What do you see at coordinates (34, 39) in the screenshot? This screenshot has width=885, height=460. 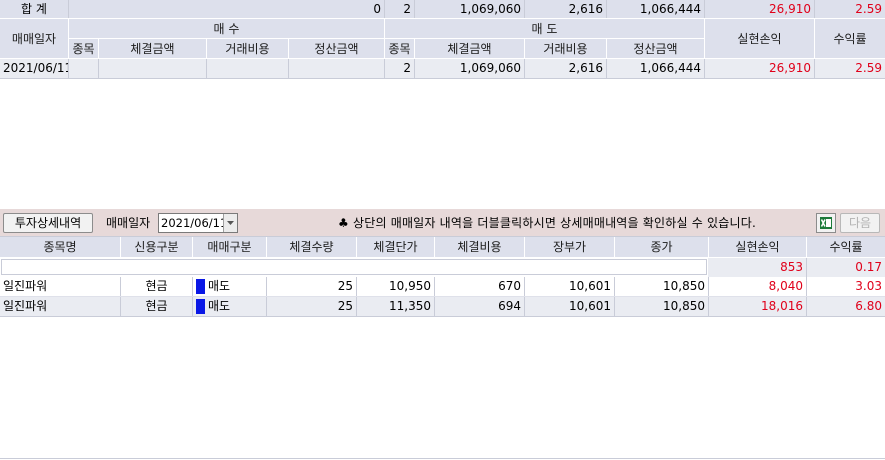 I see `header-date: 매매일자` at bounding box center [34, 39].